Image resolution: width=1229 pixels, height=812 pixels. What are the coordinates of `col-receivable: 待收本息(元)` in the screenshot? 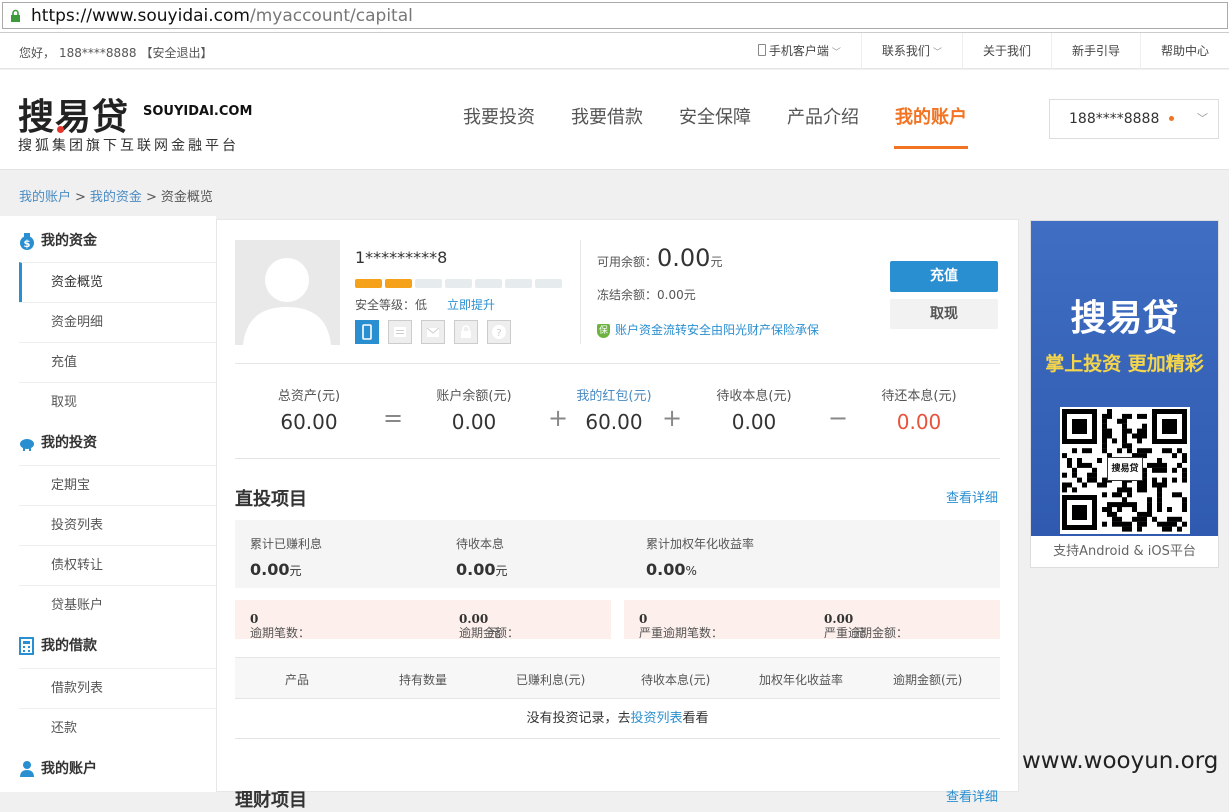 It's located at (676, 680).